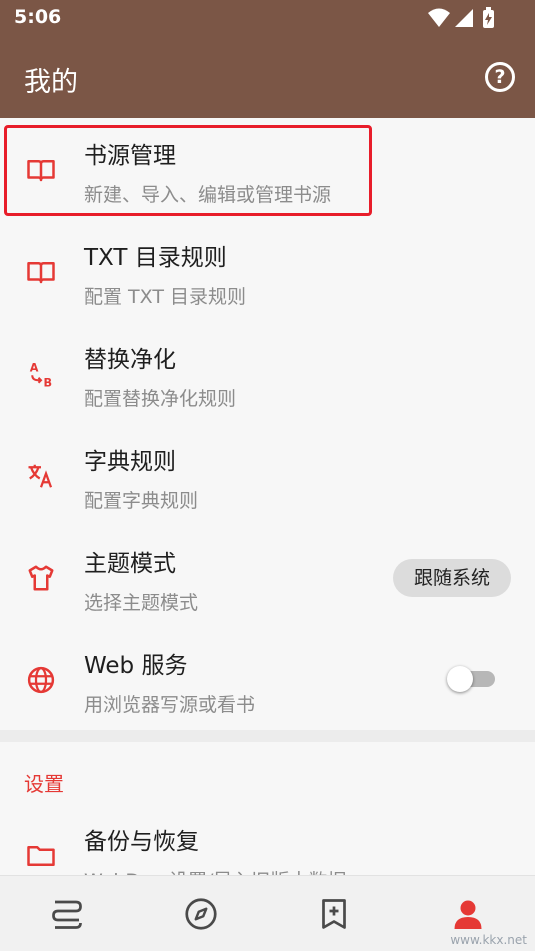 The image size is (535, 951). What do you see at coordinates (267, 913) in the screenshot?
I see `bottom-navigation: www.kkx.net` at bounding box center [267, 913].